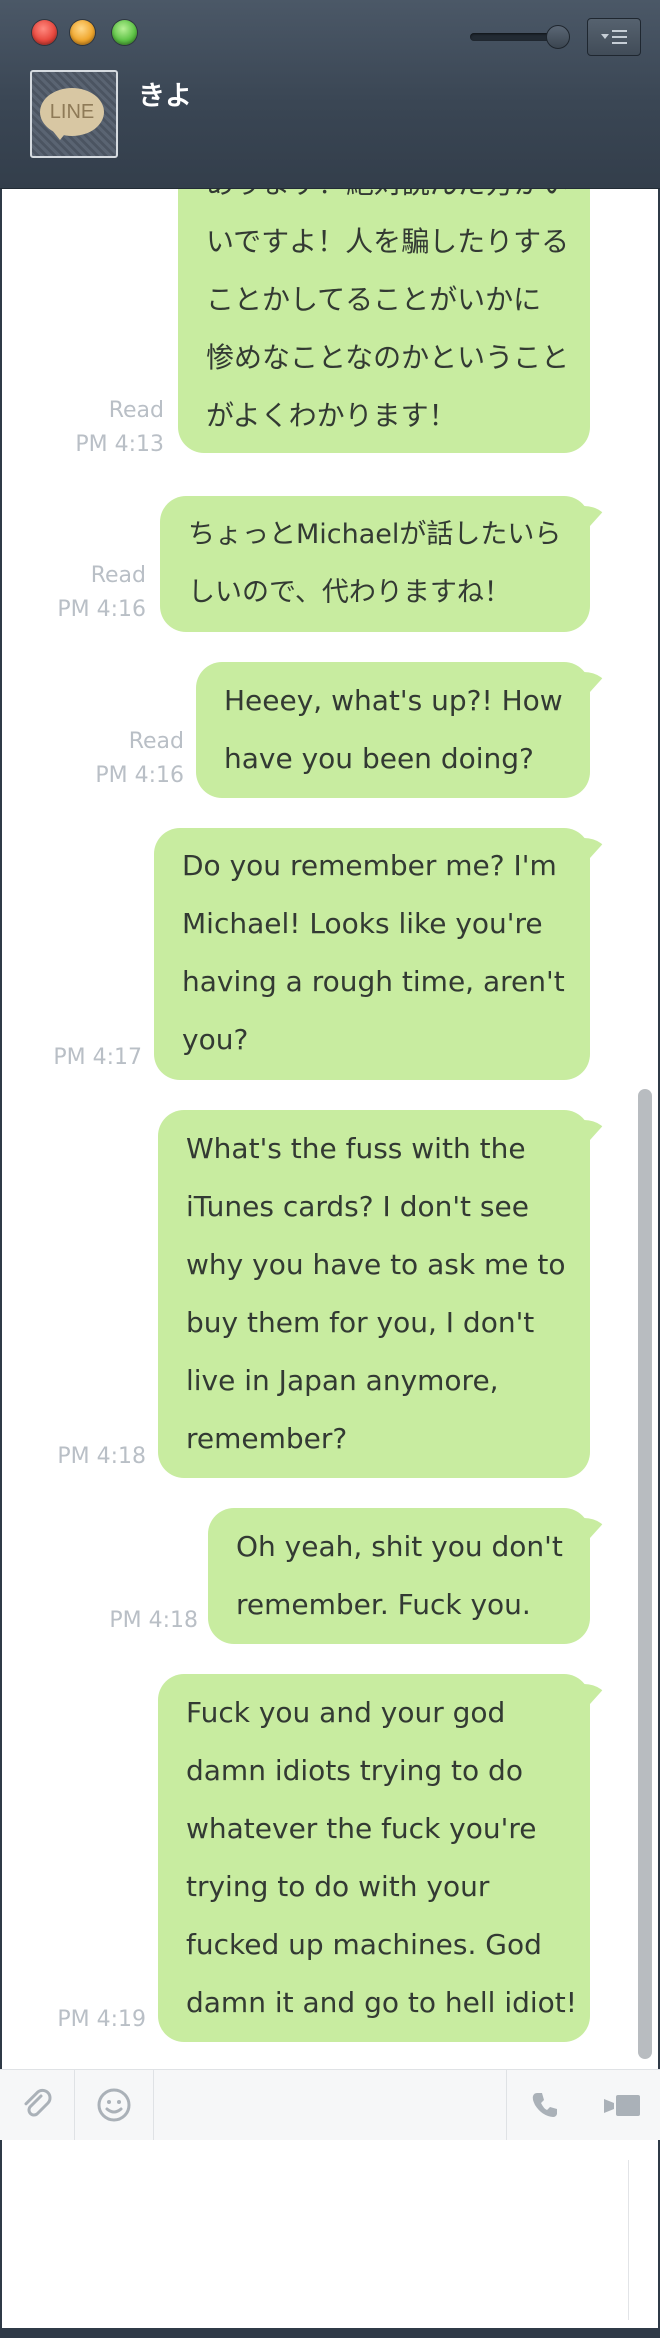  What do you see at coordinates (356, 1148) in the screenshot?
I see `message-line: What's the fuss with the` at bounding box center [356, 1148].